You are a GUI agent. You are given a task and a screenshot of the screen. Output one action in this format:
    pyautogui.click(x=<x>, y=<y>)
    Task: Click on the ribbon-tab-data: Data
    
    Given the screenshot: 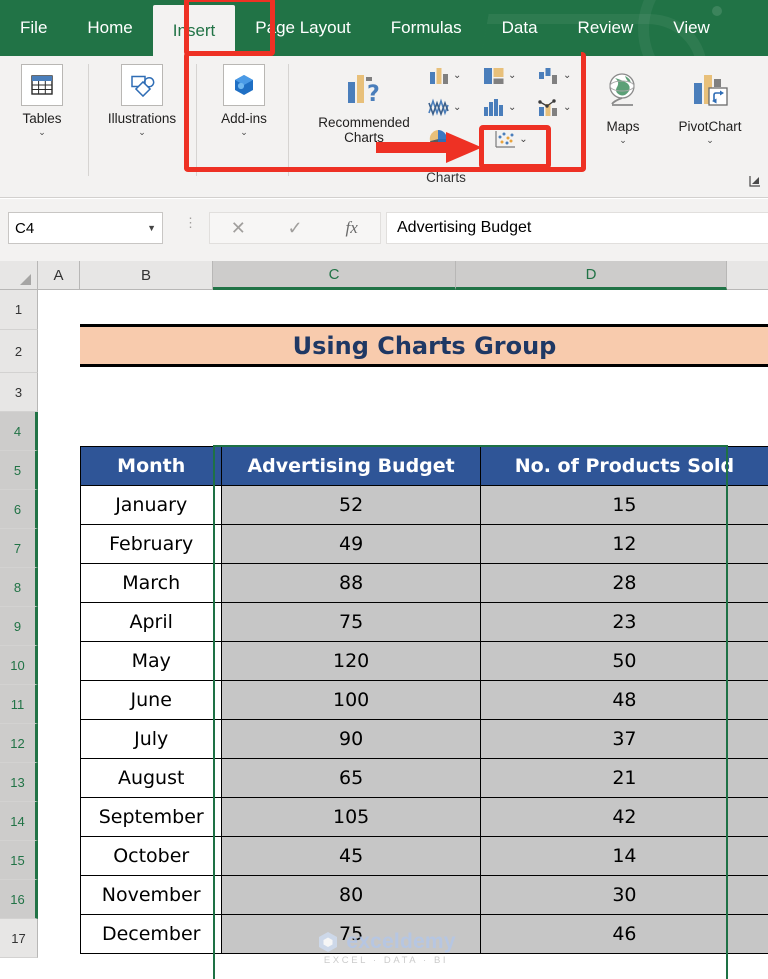 What is the action you would take?
    pyautogui.click(x=520, y=28)
    